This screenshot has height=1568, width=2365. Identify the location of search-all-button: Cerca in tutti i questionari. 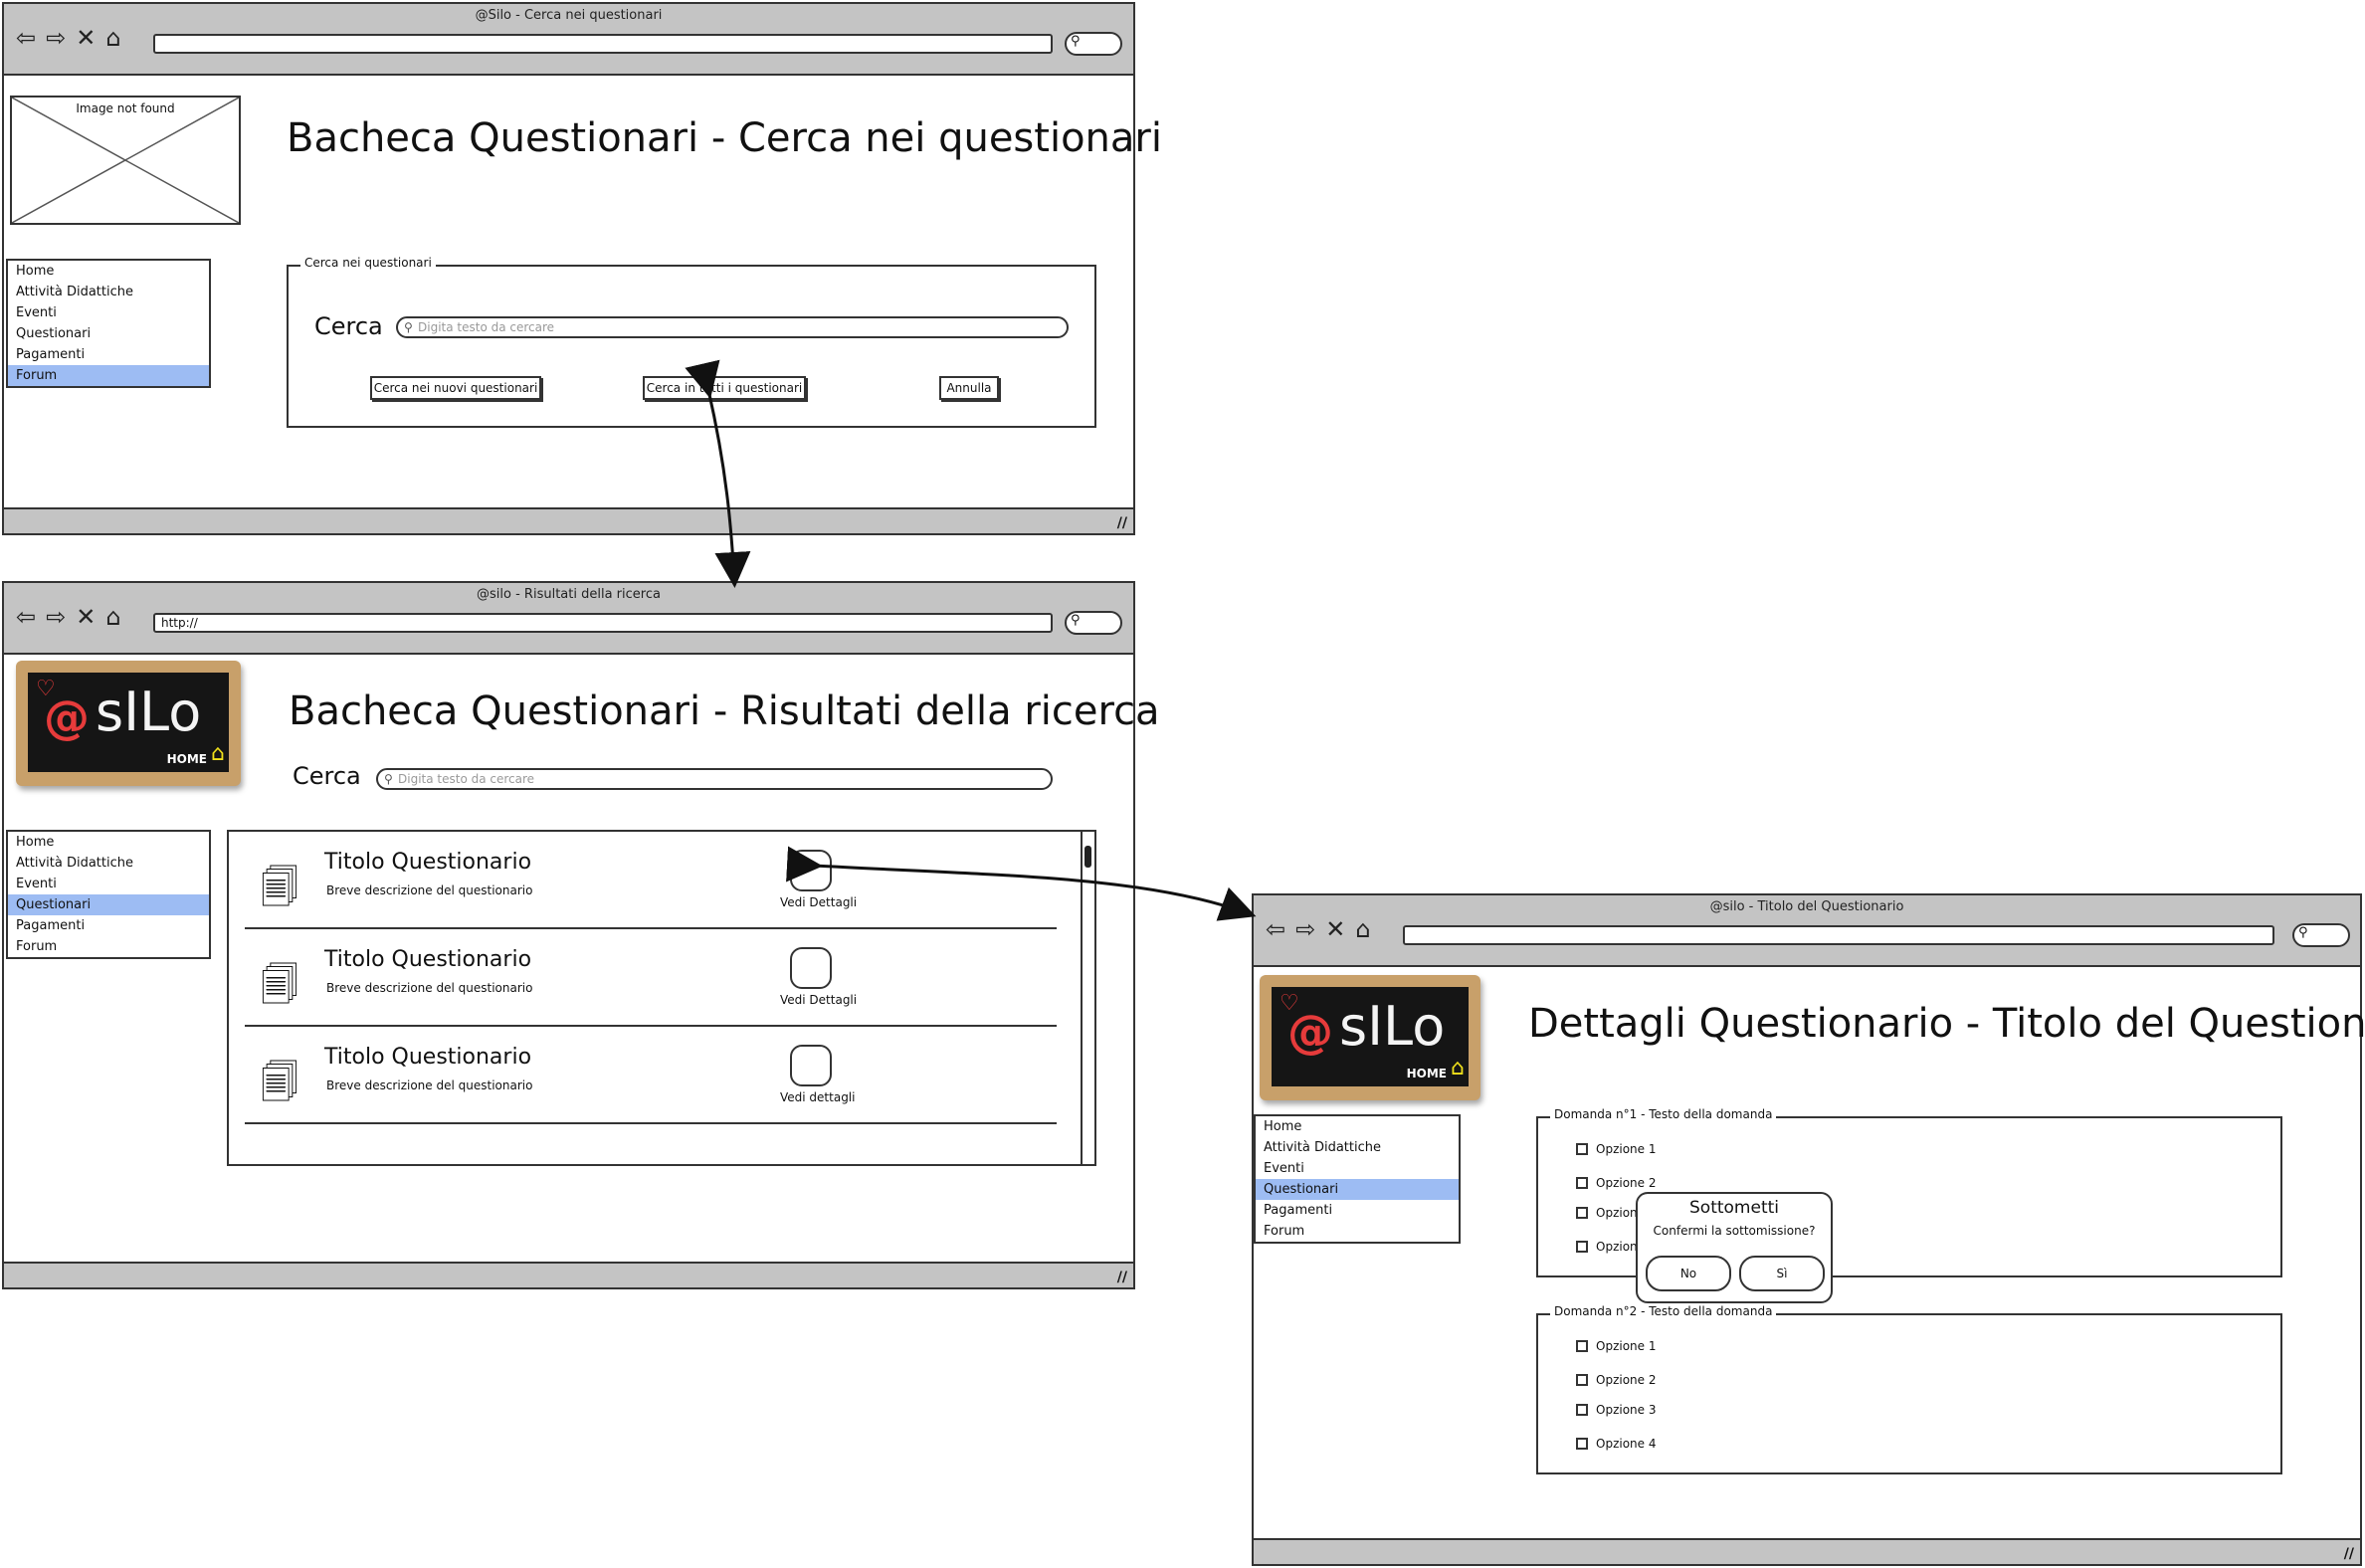
(724, 388).